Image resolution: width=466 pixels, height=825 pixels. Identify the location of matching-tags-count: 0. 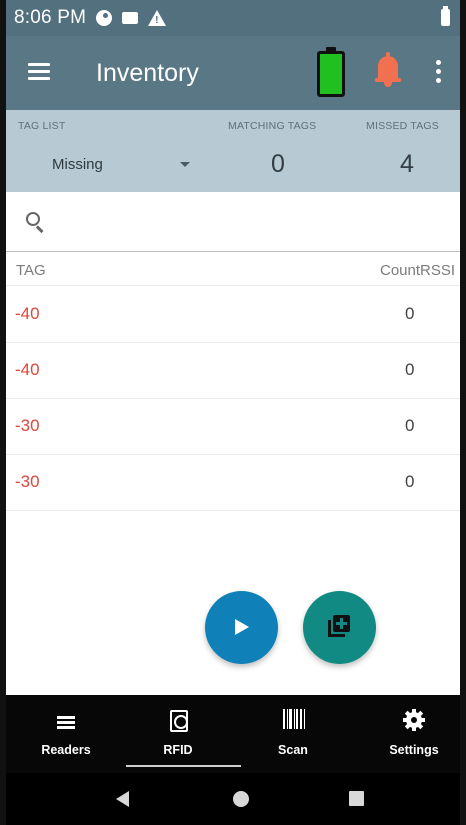
(278, 164).